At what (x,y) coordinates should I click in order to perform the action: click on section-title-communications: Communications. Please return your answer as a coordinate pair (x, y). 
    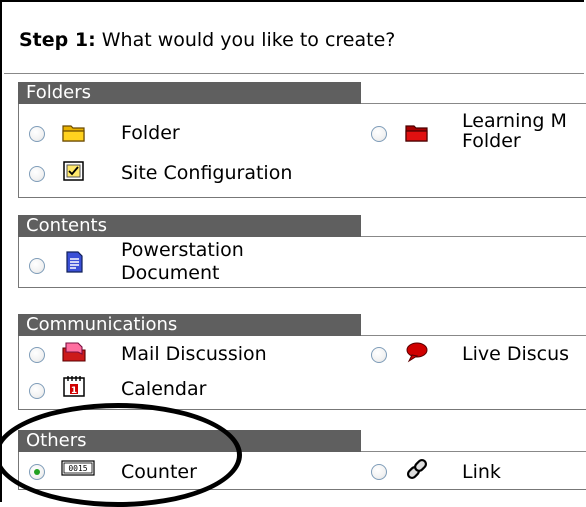
    Looking at the image, I should click on (189, 325).